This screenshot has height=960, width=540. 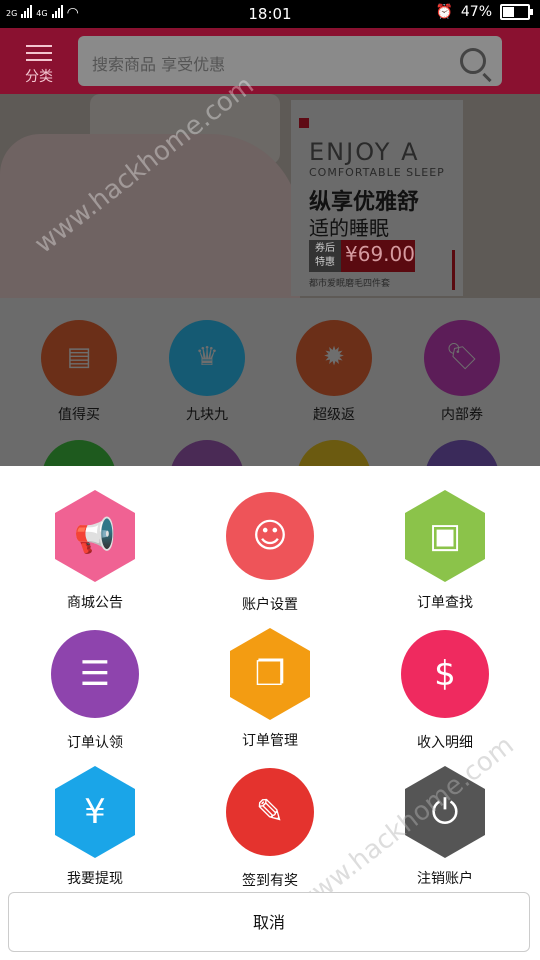 What do you see at coordinates (325, 256) in the screenshot?
I see `price-tag: 券后 特惠` at bounding box center [325, 256].